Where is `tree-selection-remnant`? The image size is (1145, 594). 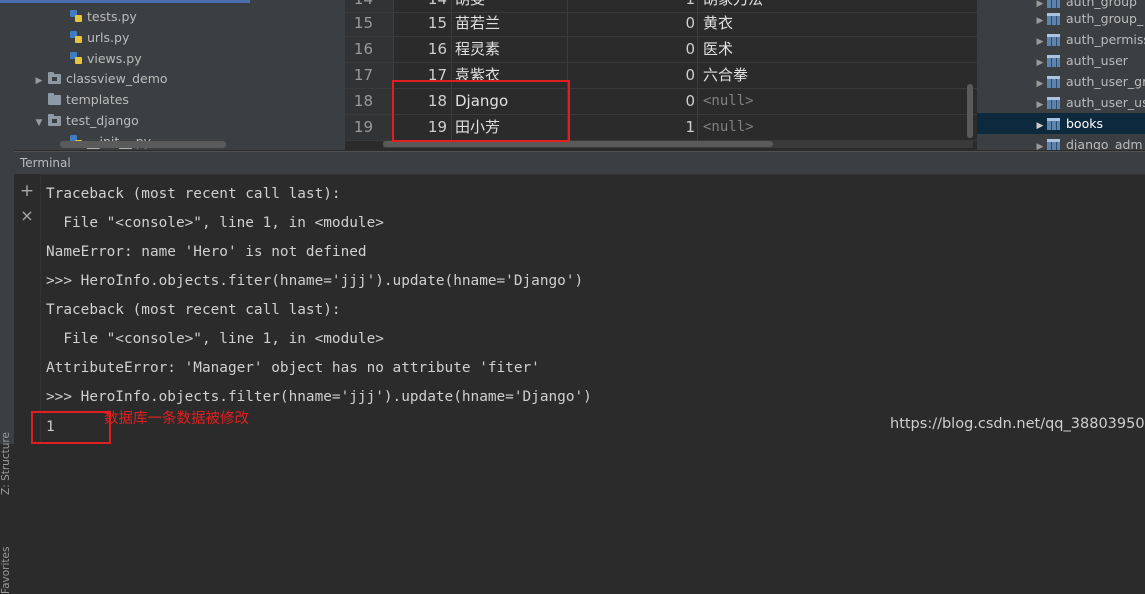
tree-selection-remnant is located at coordinates (125, 1).